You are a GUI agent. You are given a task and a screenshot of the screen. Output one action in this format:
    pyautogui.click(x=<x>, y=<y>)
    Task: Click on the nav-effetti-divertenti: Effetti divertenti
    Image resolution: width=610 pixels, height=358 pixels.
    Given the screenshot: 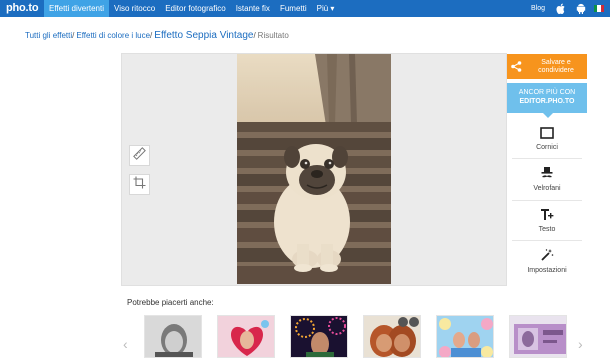 What is the action you would take?
    pyautogui.click(x=76, y=8)
    